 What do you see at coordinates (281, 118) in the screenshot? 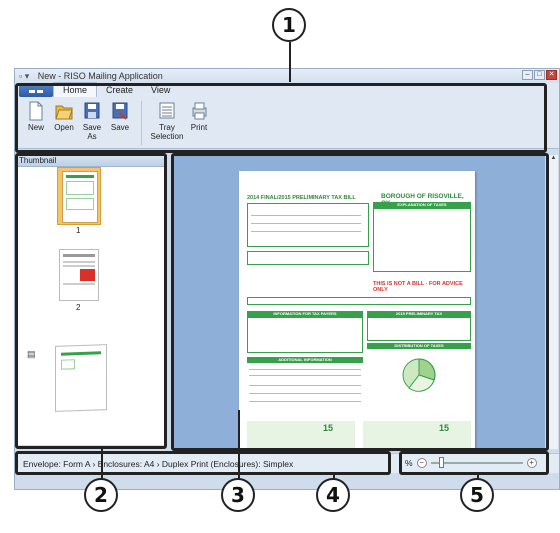
I see `callout-frame-ribbon` at bounding box center [281, 118].